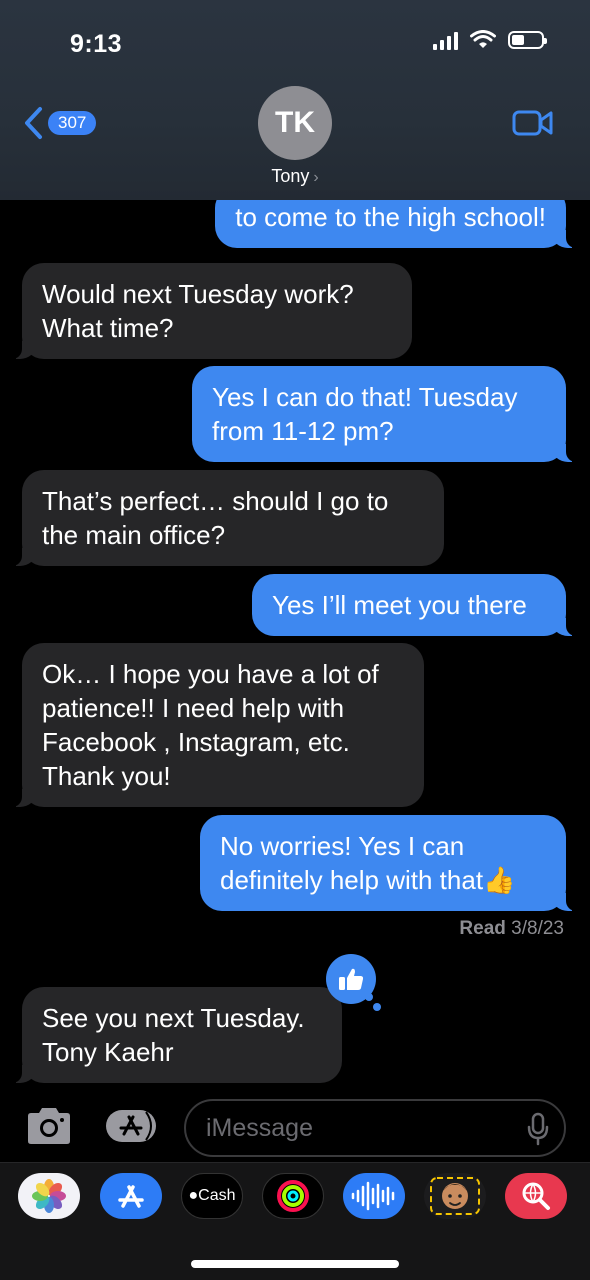 The width and height of the screenshot is (590, 1280). Describe the element at coordinates (134, 535) in the screenshot. I see `message-line: the main office?` at that location.